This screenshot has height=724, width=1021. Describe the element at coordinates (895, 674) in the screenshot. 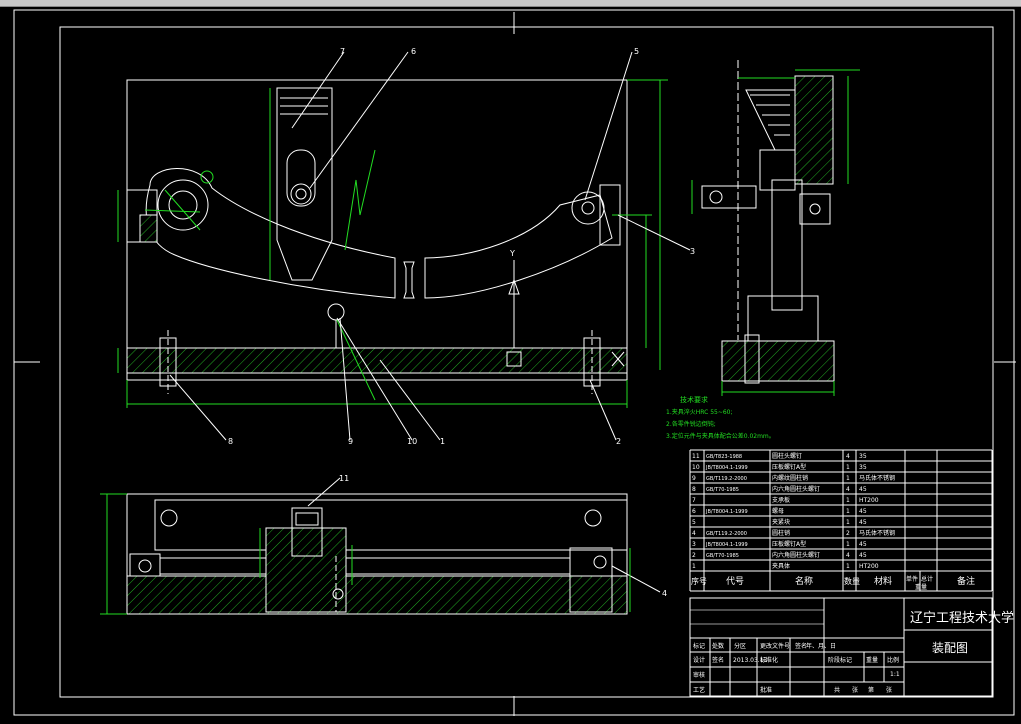

I see `tb-scale-value: 1:1` at that location.